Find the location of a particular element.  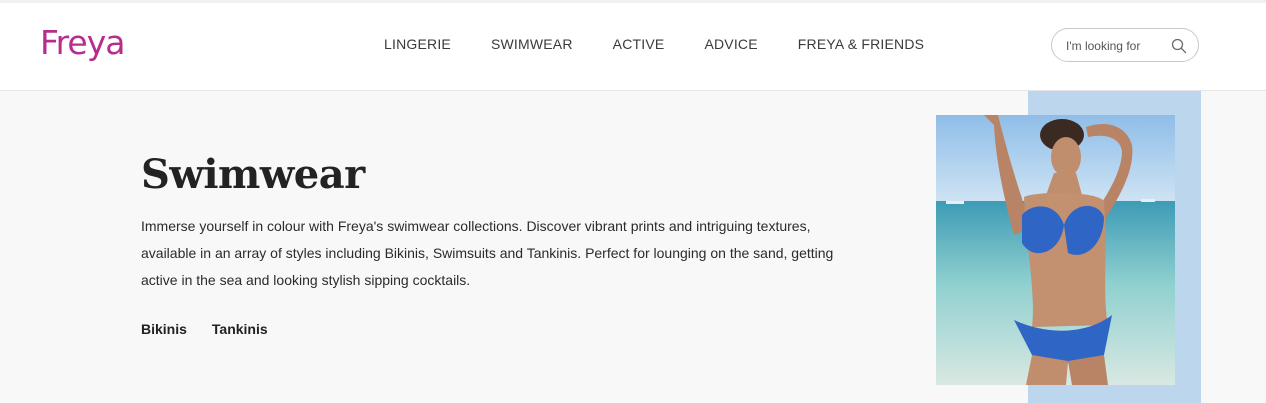

nav-item-lingerie: LINGERIE is located at coordinates (417, 44).